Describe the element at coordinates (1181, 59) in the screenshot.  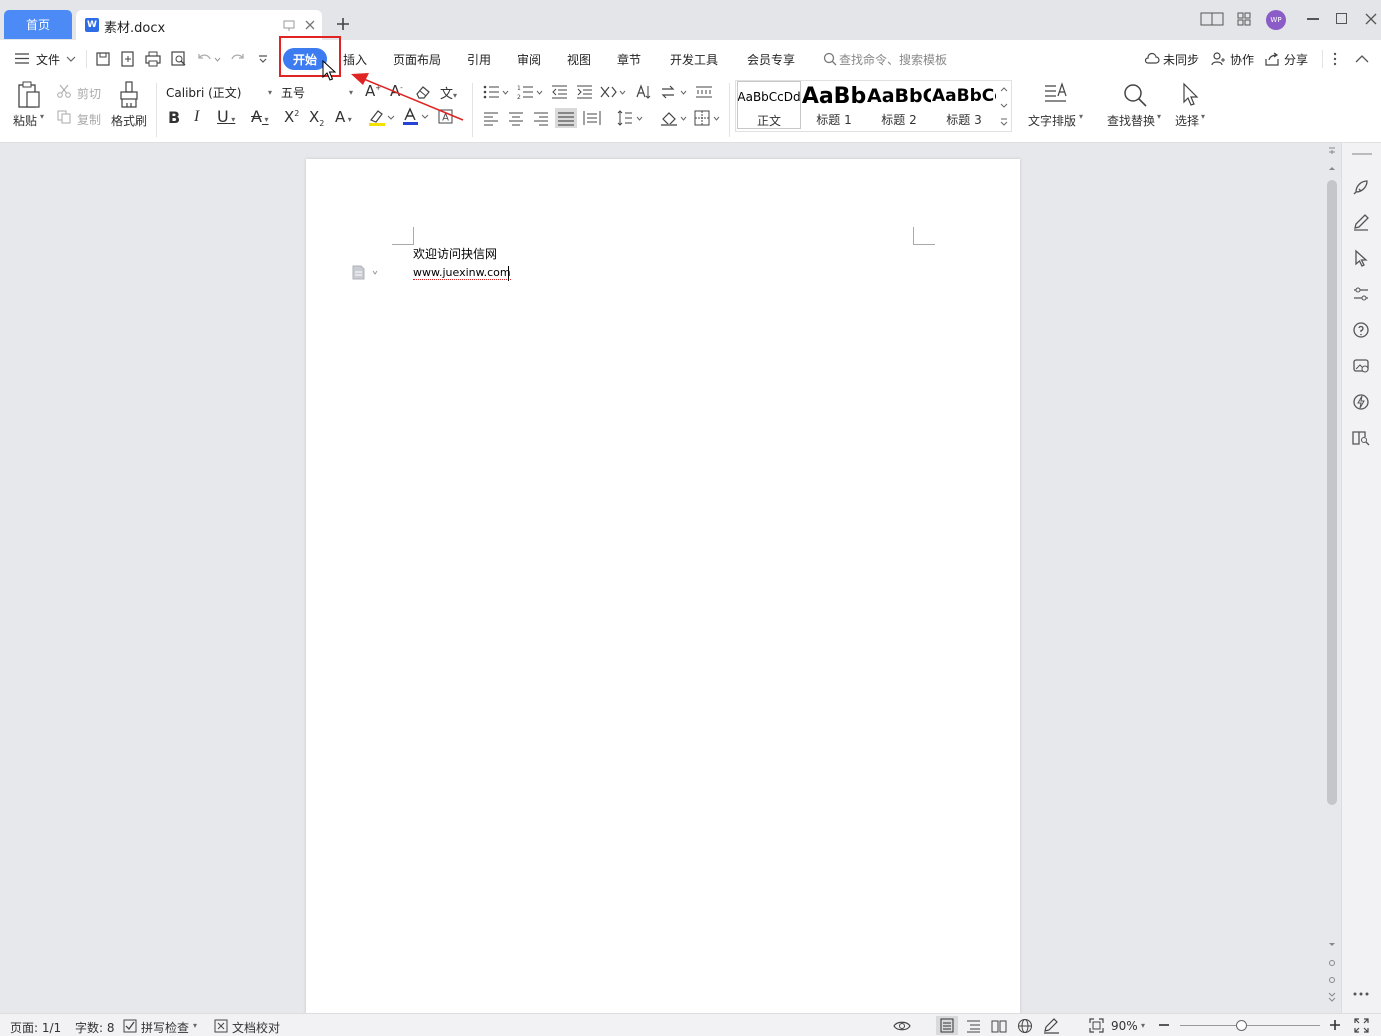
I see `sync-status: 未同步` at that location.